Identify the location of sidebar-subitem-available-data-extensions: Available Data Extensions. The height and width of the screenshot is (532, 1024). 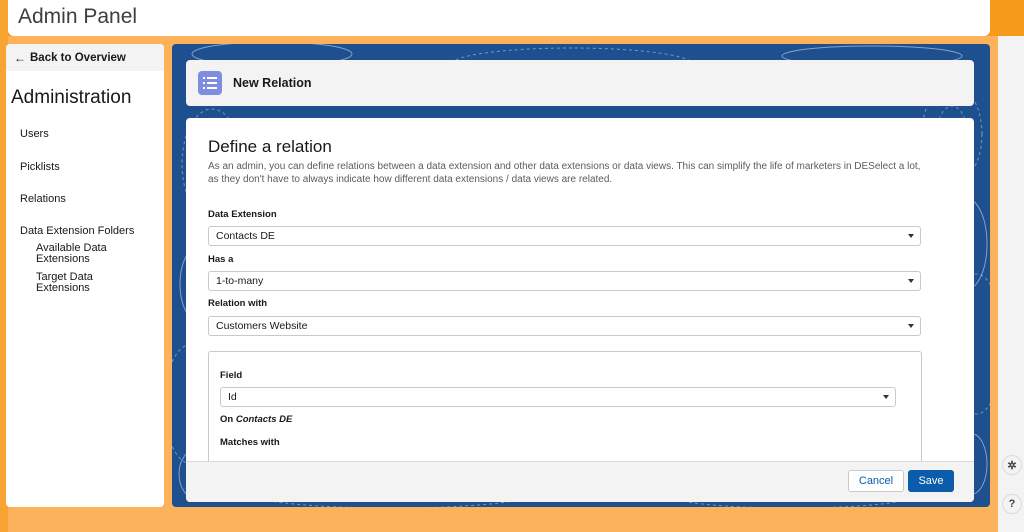
(91, 254).